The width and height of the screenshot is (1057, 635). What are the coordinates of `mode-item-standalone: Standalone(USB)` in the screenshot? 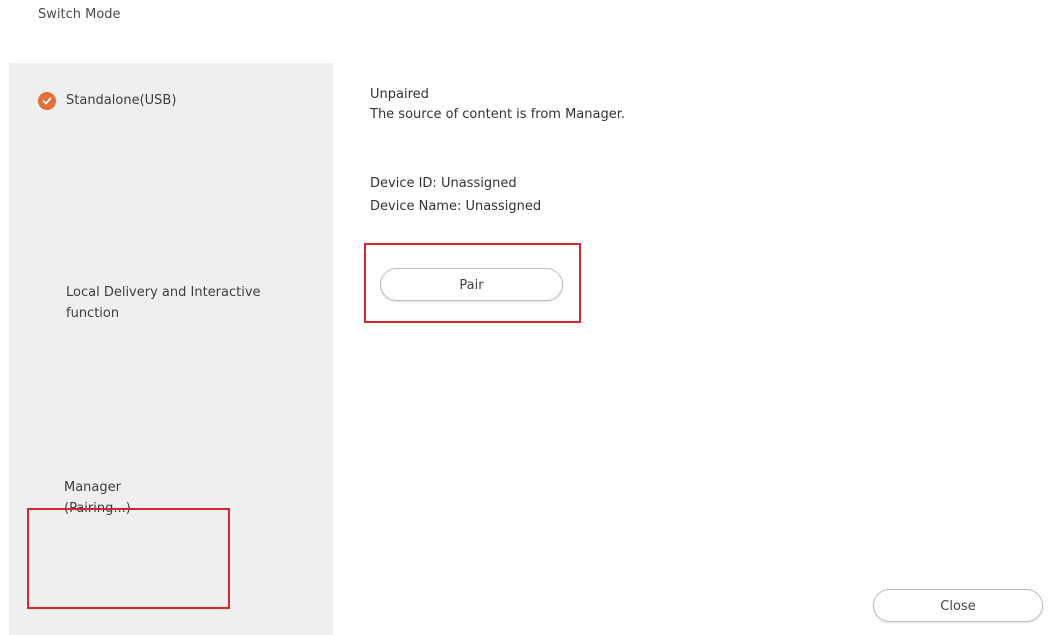 It's located at (107, 100).